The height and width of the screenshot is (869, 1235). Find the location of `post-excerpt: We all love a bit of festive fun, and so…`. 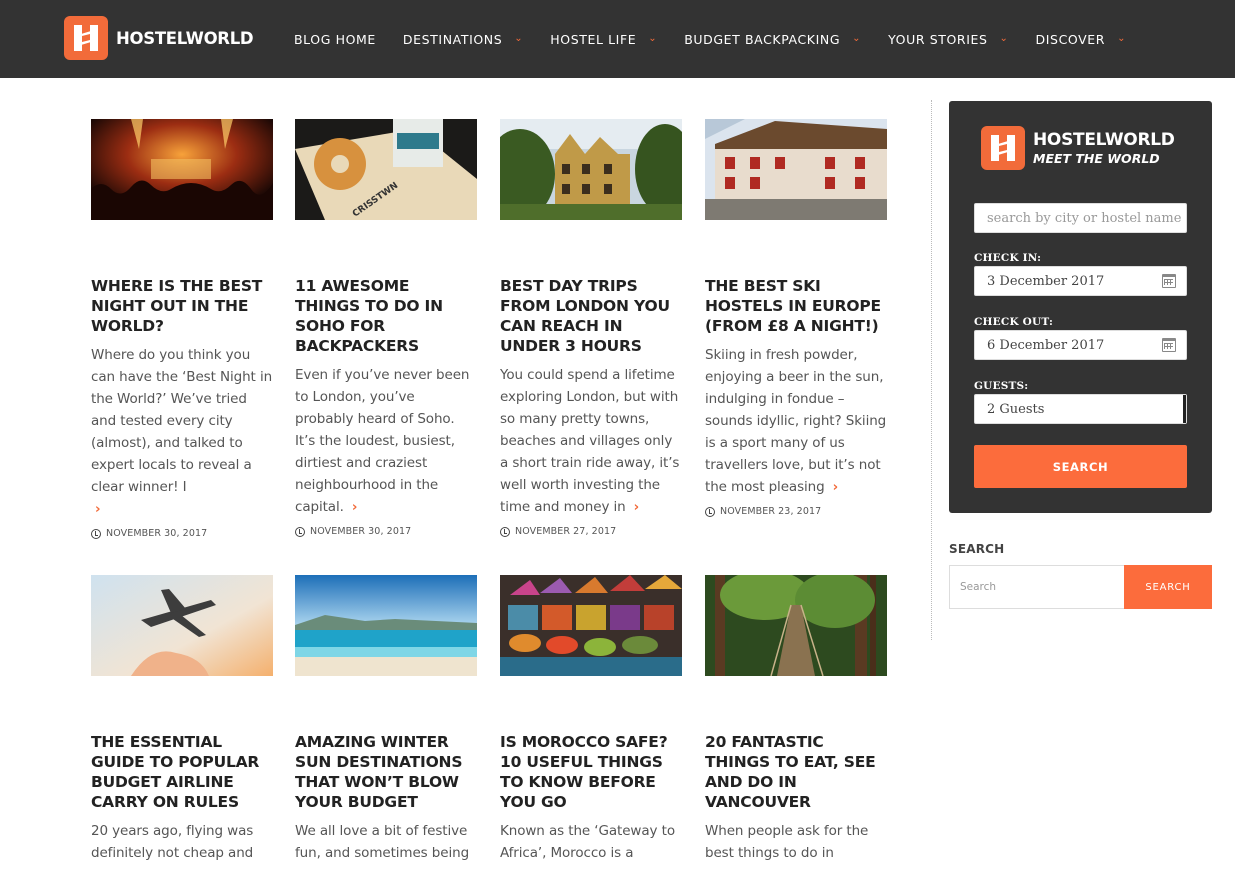

post-excerpt: We all love a bit of festive fun, and so… is located at coordinates (386, 842).